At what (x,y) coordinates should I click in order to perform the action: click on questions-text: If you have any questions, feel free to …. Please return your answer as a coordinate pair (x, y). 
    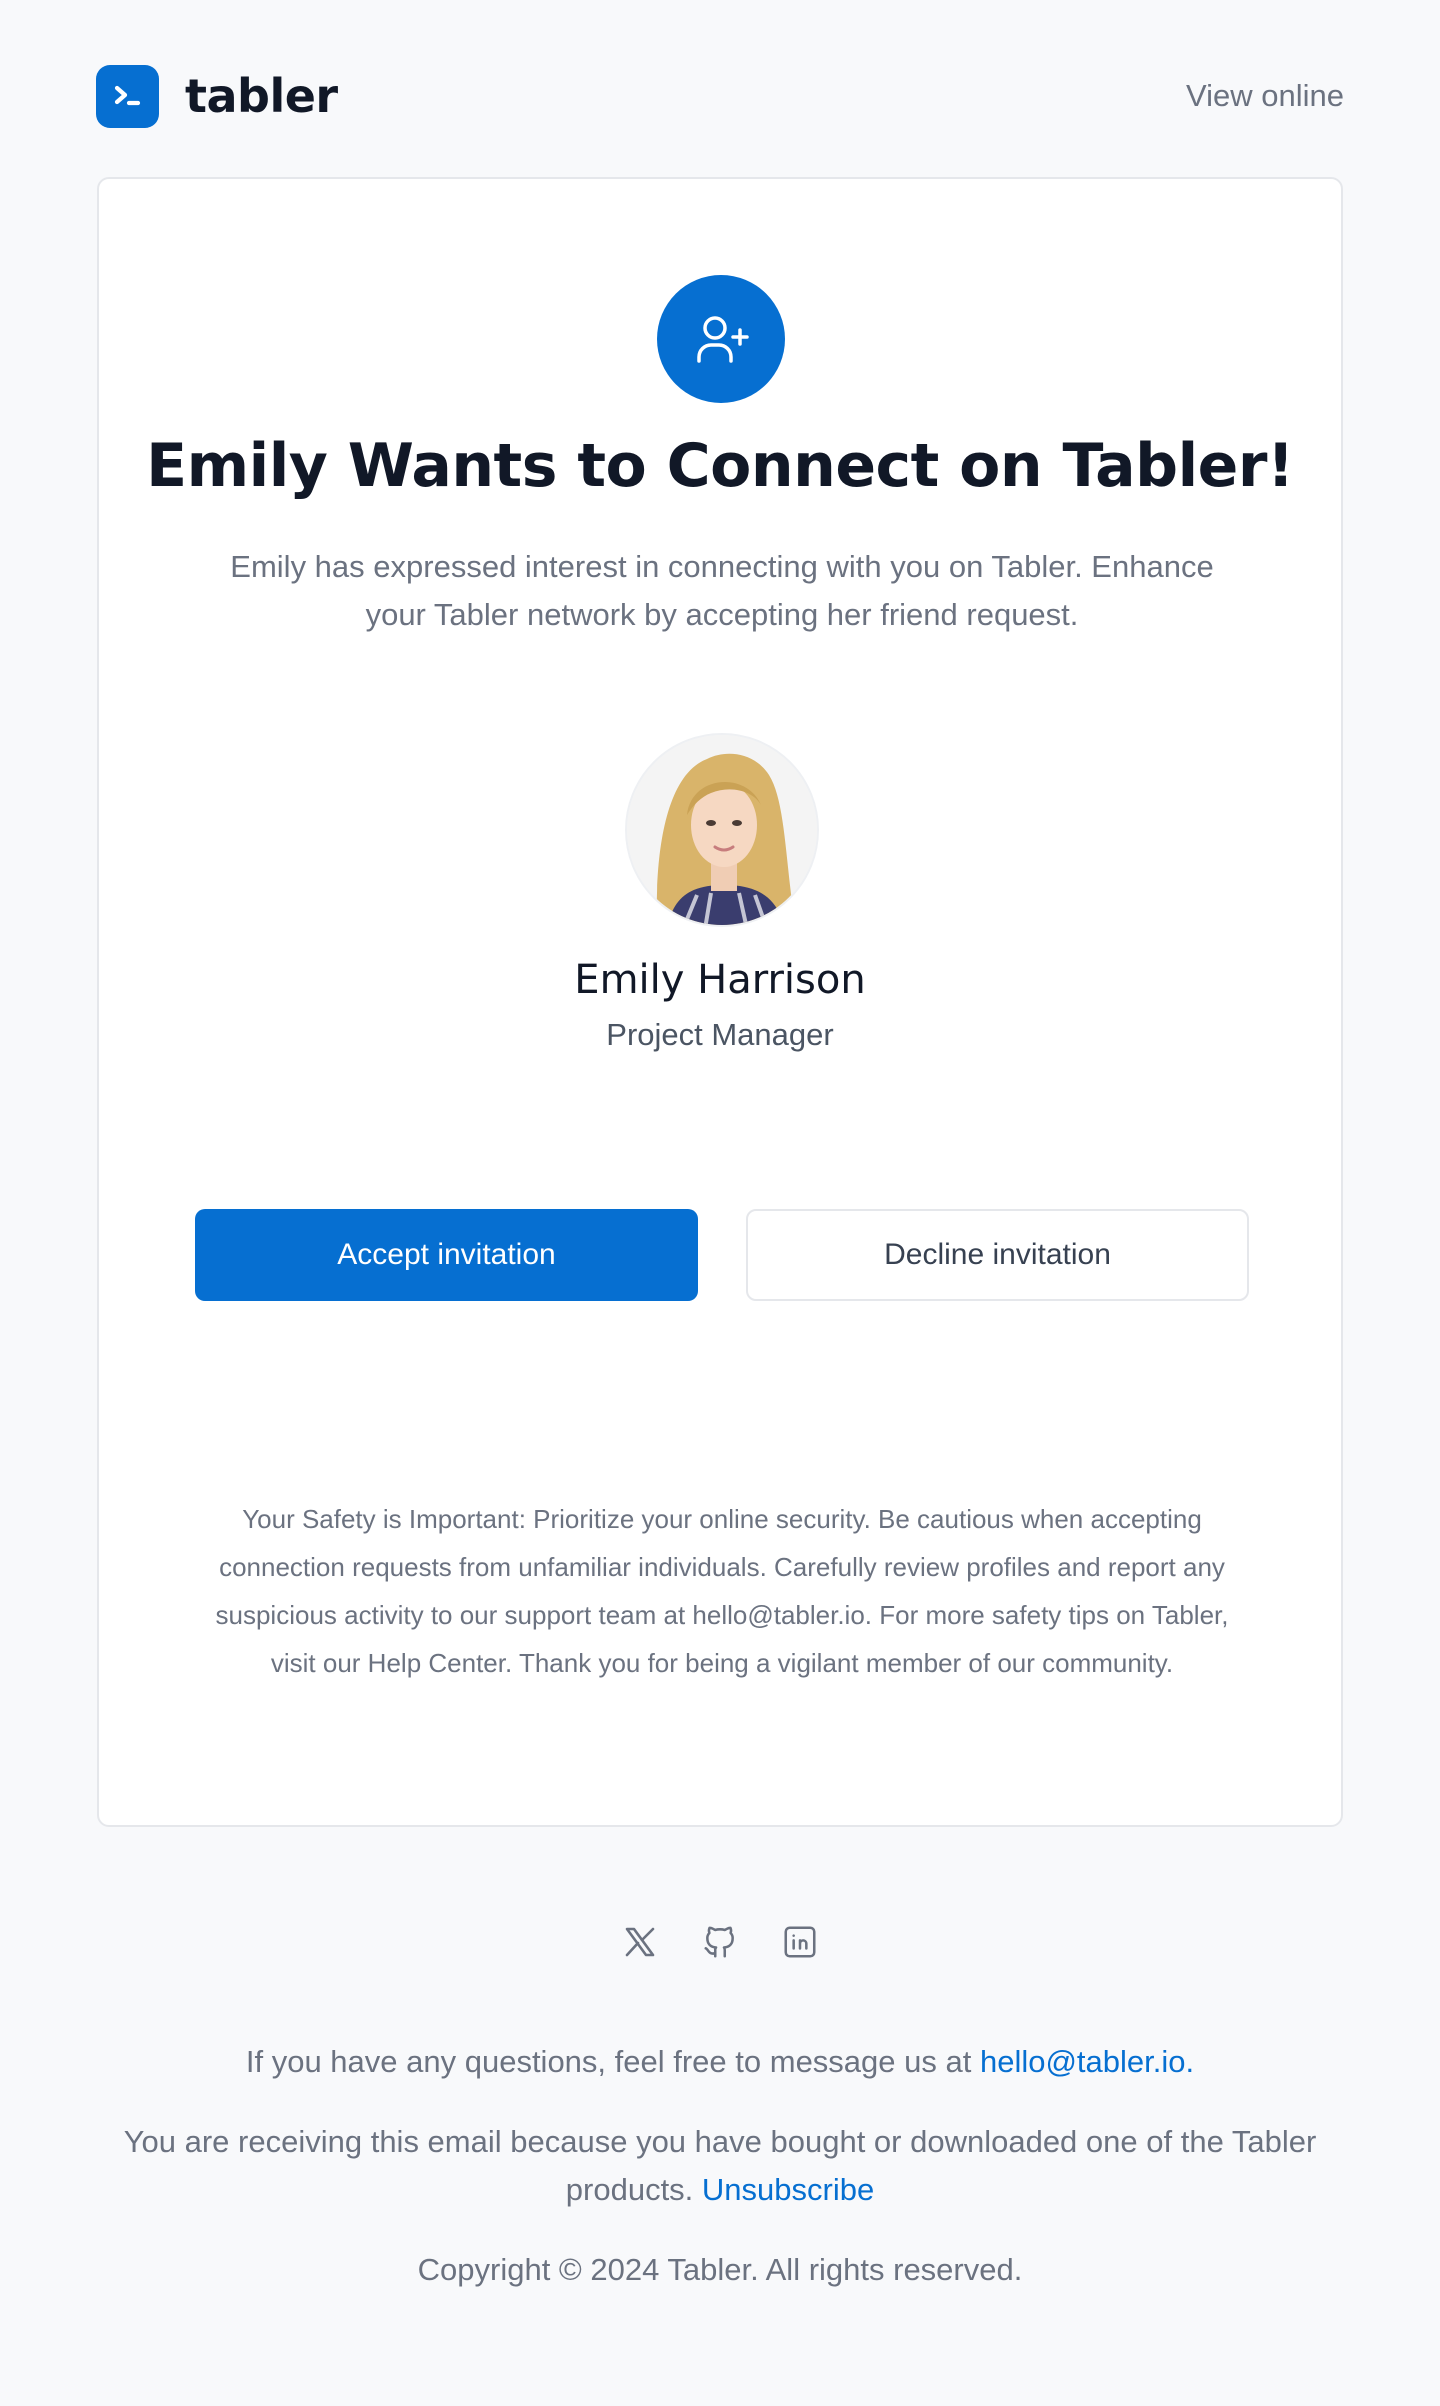
    Looking at the image, I should click on (720, 2062).